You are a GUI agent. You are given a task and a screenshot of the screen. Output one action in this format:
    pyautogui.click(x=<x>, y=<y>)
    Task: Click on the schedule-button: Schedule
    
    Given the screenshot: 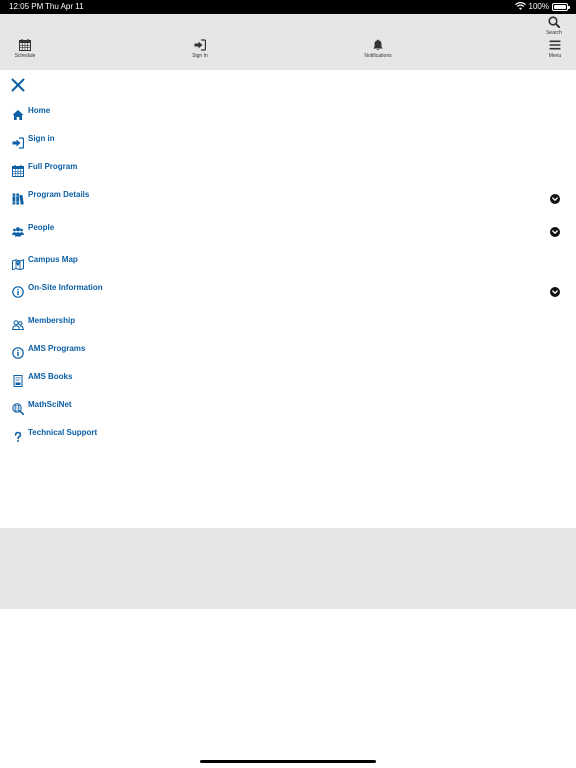 What is the action you would take?
    pyautogui.click(x=25, y=49)
    